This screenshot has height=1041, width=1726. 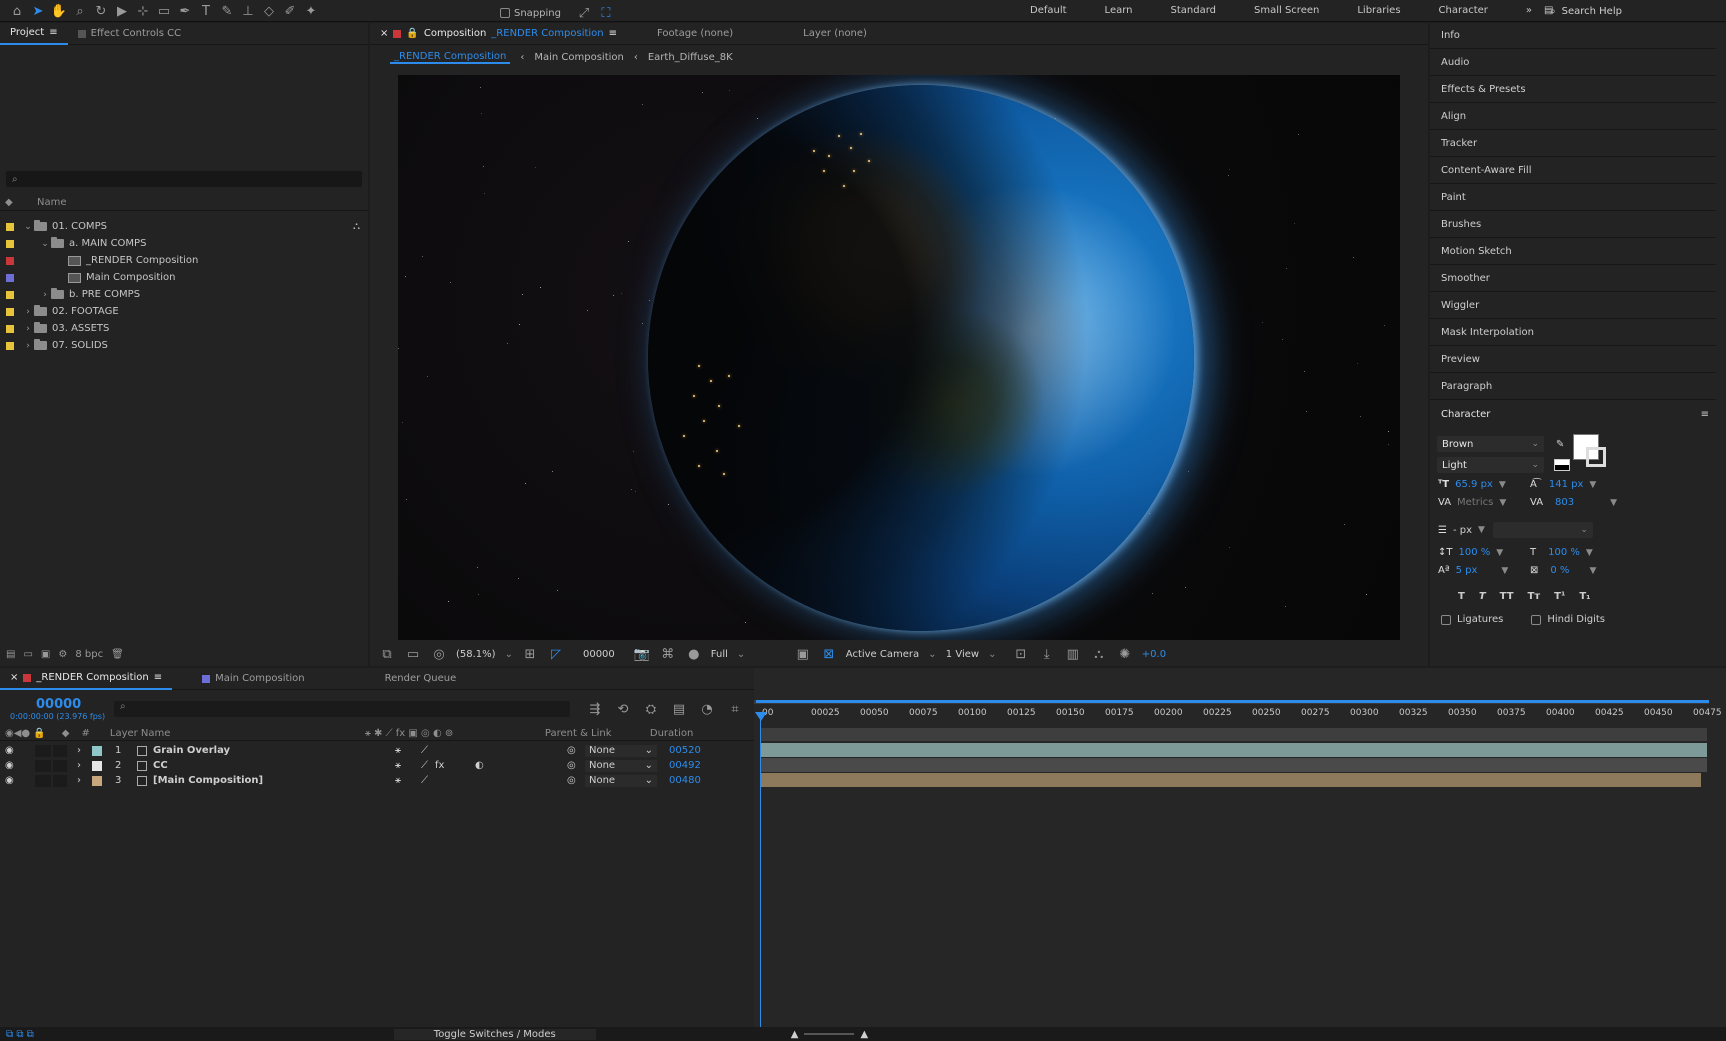 What do you see at coordinates (17, 11) in the screenshot?
I see `home-icon: ⌂` at bounding box center [17, 11].